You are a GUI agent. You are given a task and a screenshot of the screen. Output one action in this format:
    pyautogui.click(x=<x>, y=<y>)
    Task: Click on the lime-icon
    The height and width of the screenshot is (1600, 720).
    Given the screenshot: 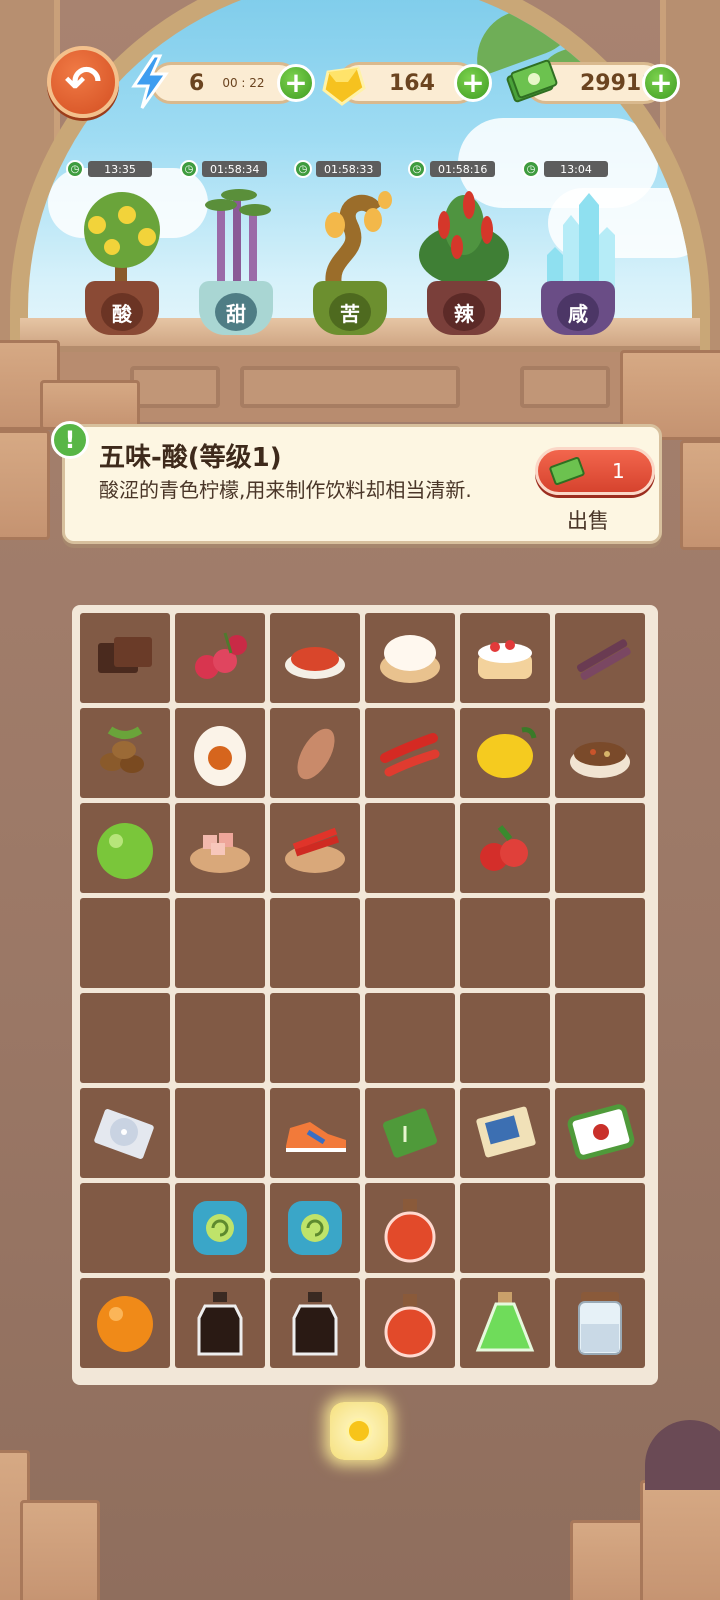 What is the action you would take?
    pyautogui.click(x=125, y=848)
    